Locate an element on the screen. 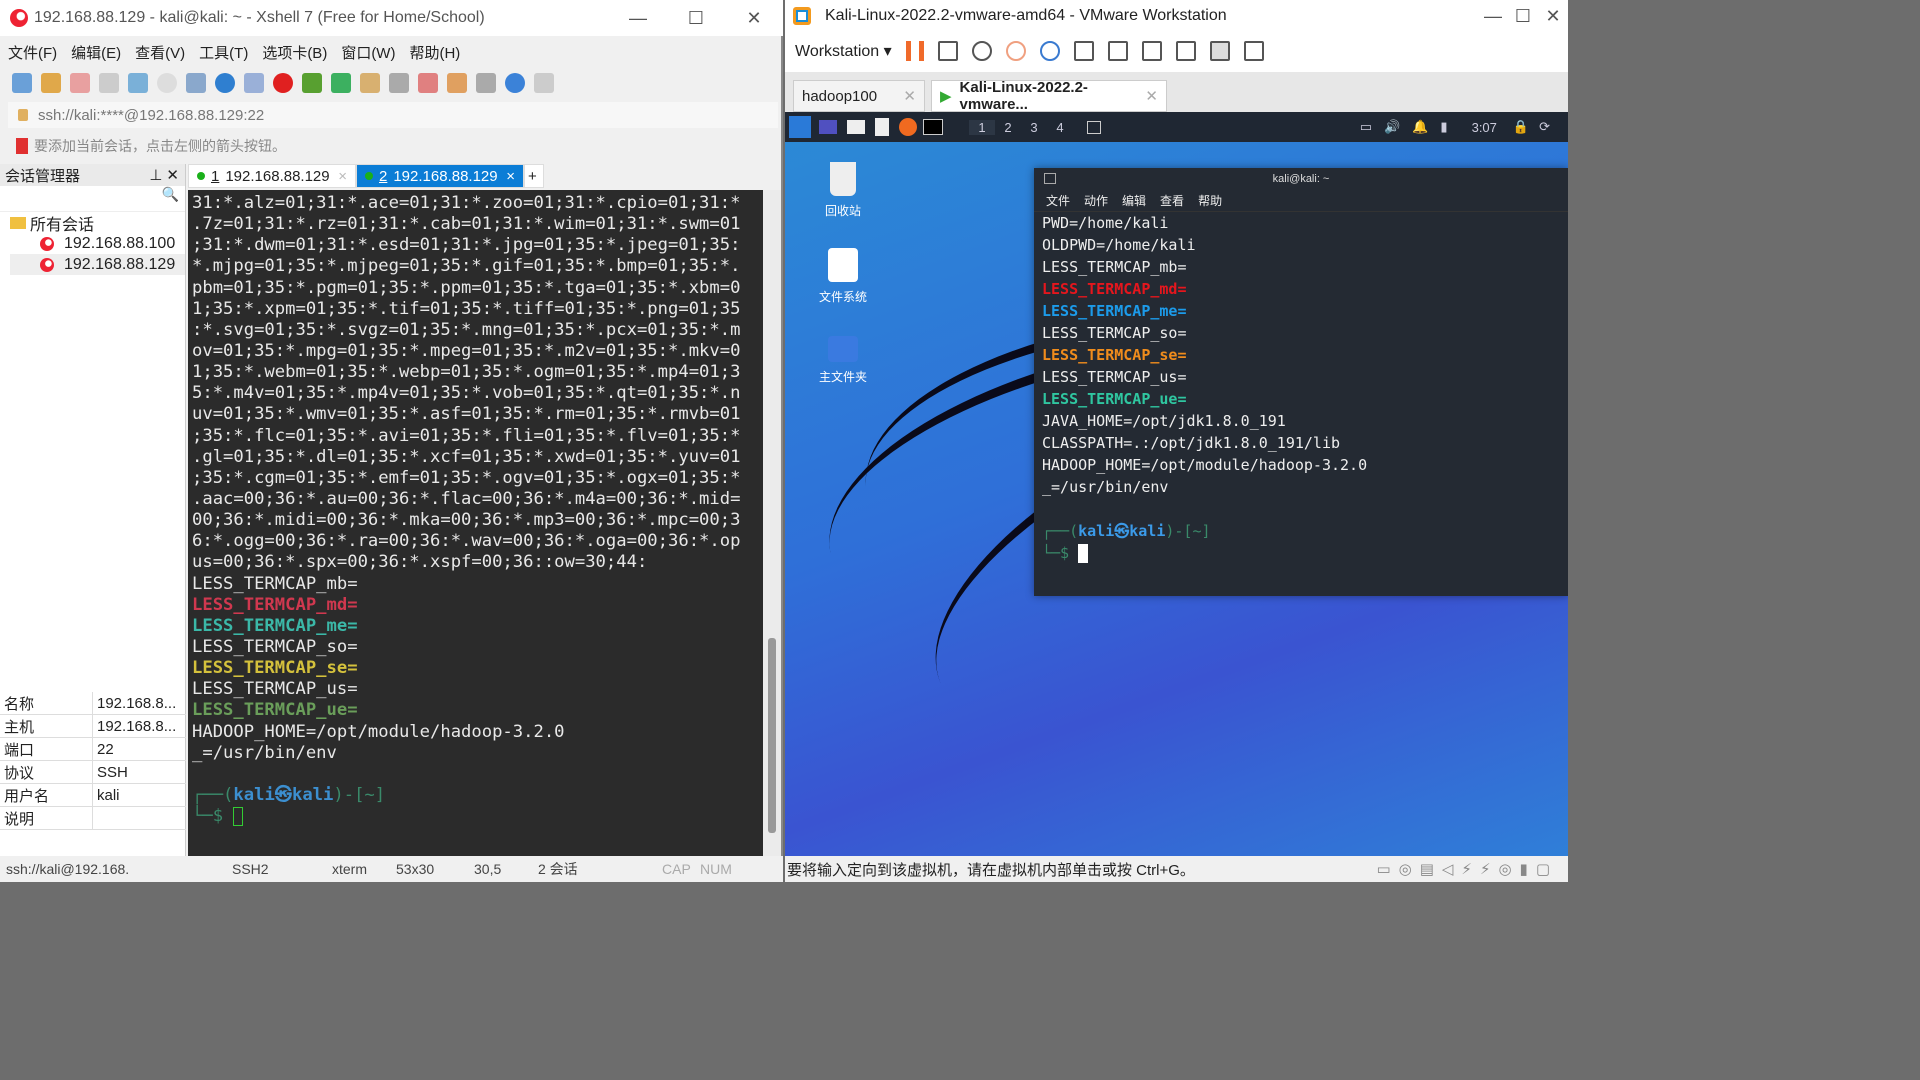 This screenshot has height=1080, width=1920. terminal-line: LESS_TERMCAP_so= is located at coordinates (1114, 333).